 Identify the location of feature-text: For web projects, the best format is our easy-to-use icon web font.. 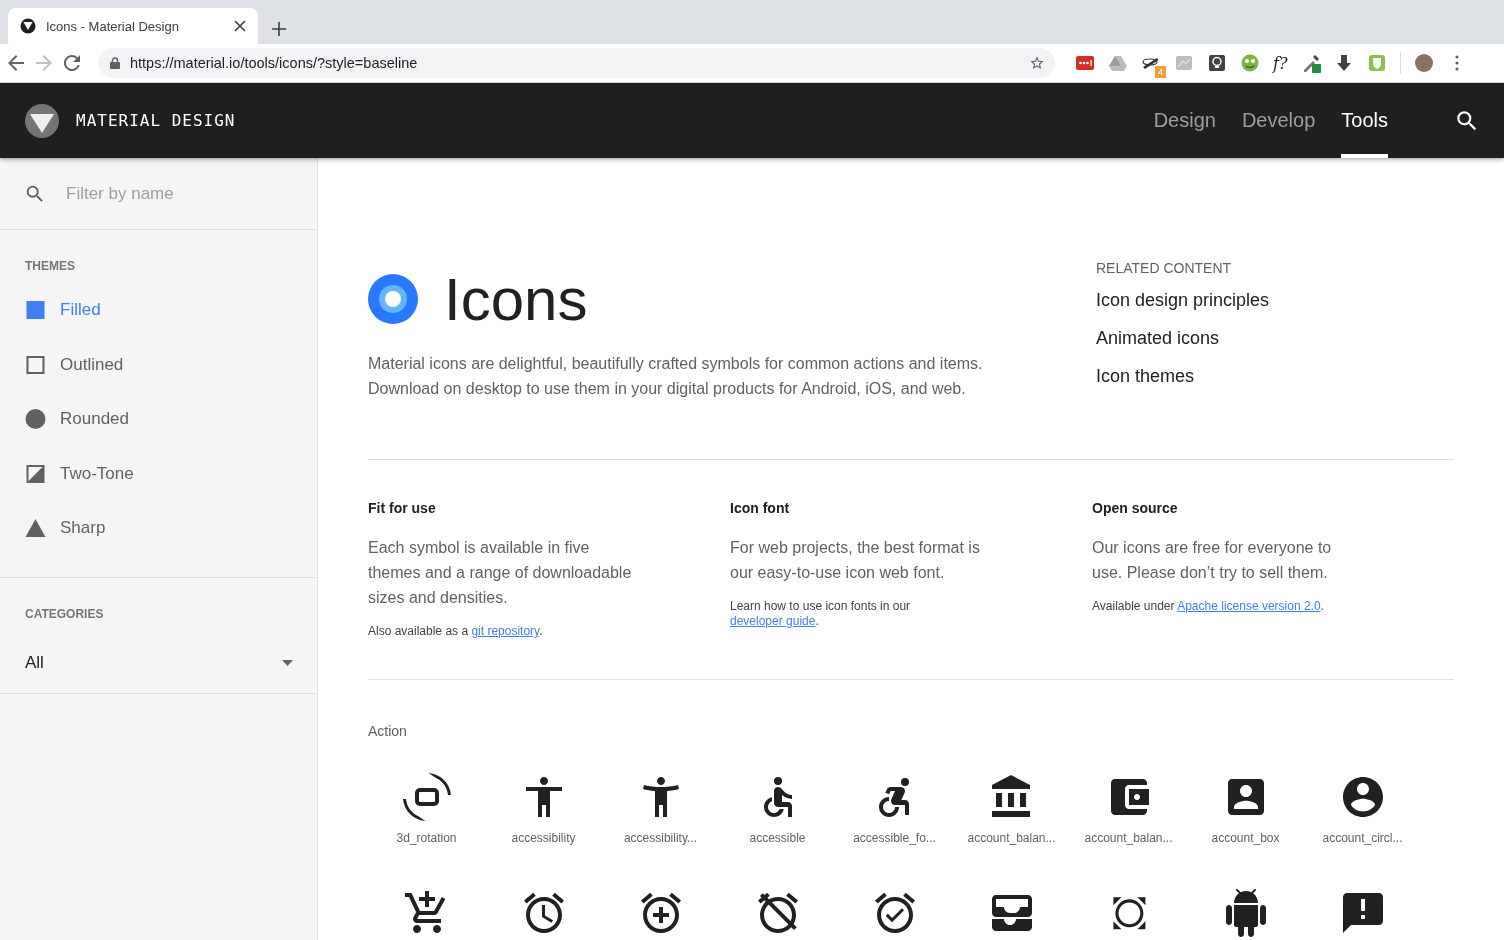
(855, 560).